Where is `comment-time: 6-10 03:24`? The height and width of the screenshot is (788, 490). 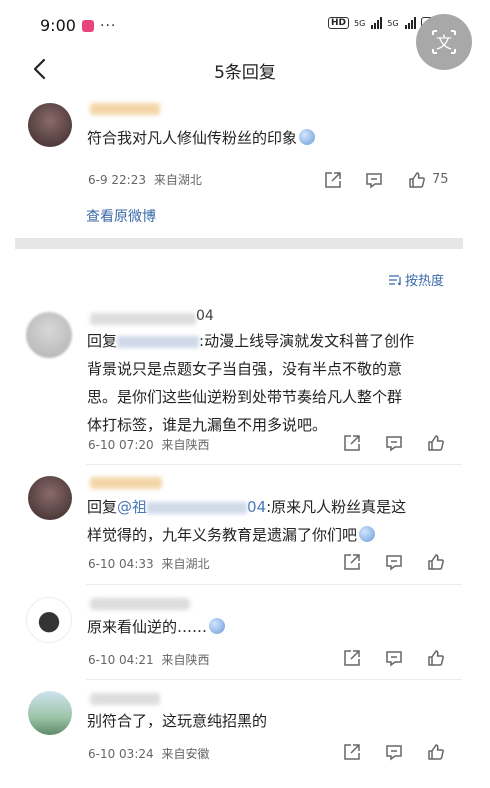
comment-time: 6-10 03:24 is located at coordinates (121, 754).